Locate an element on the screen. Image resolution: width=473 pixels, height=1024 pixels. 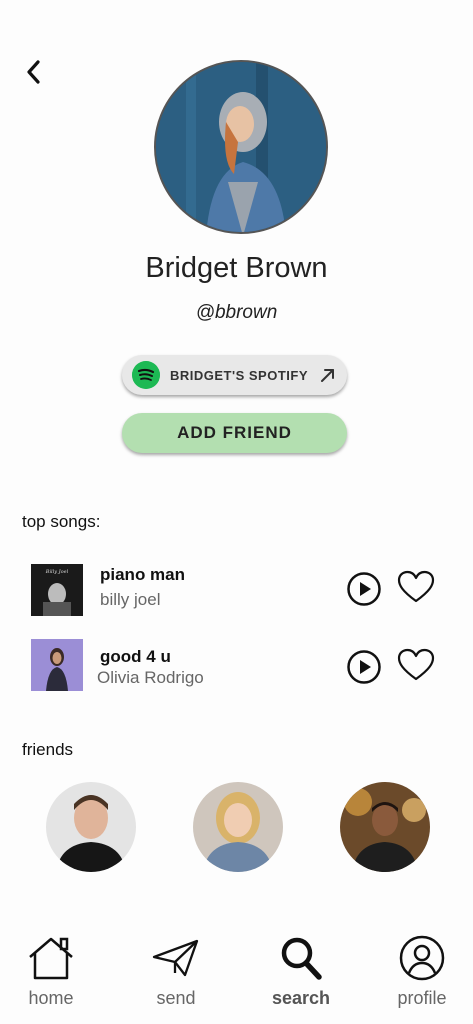
album-cover-image is located at coordinates (57, 665).